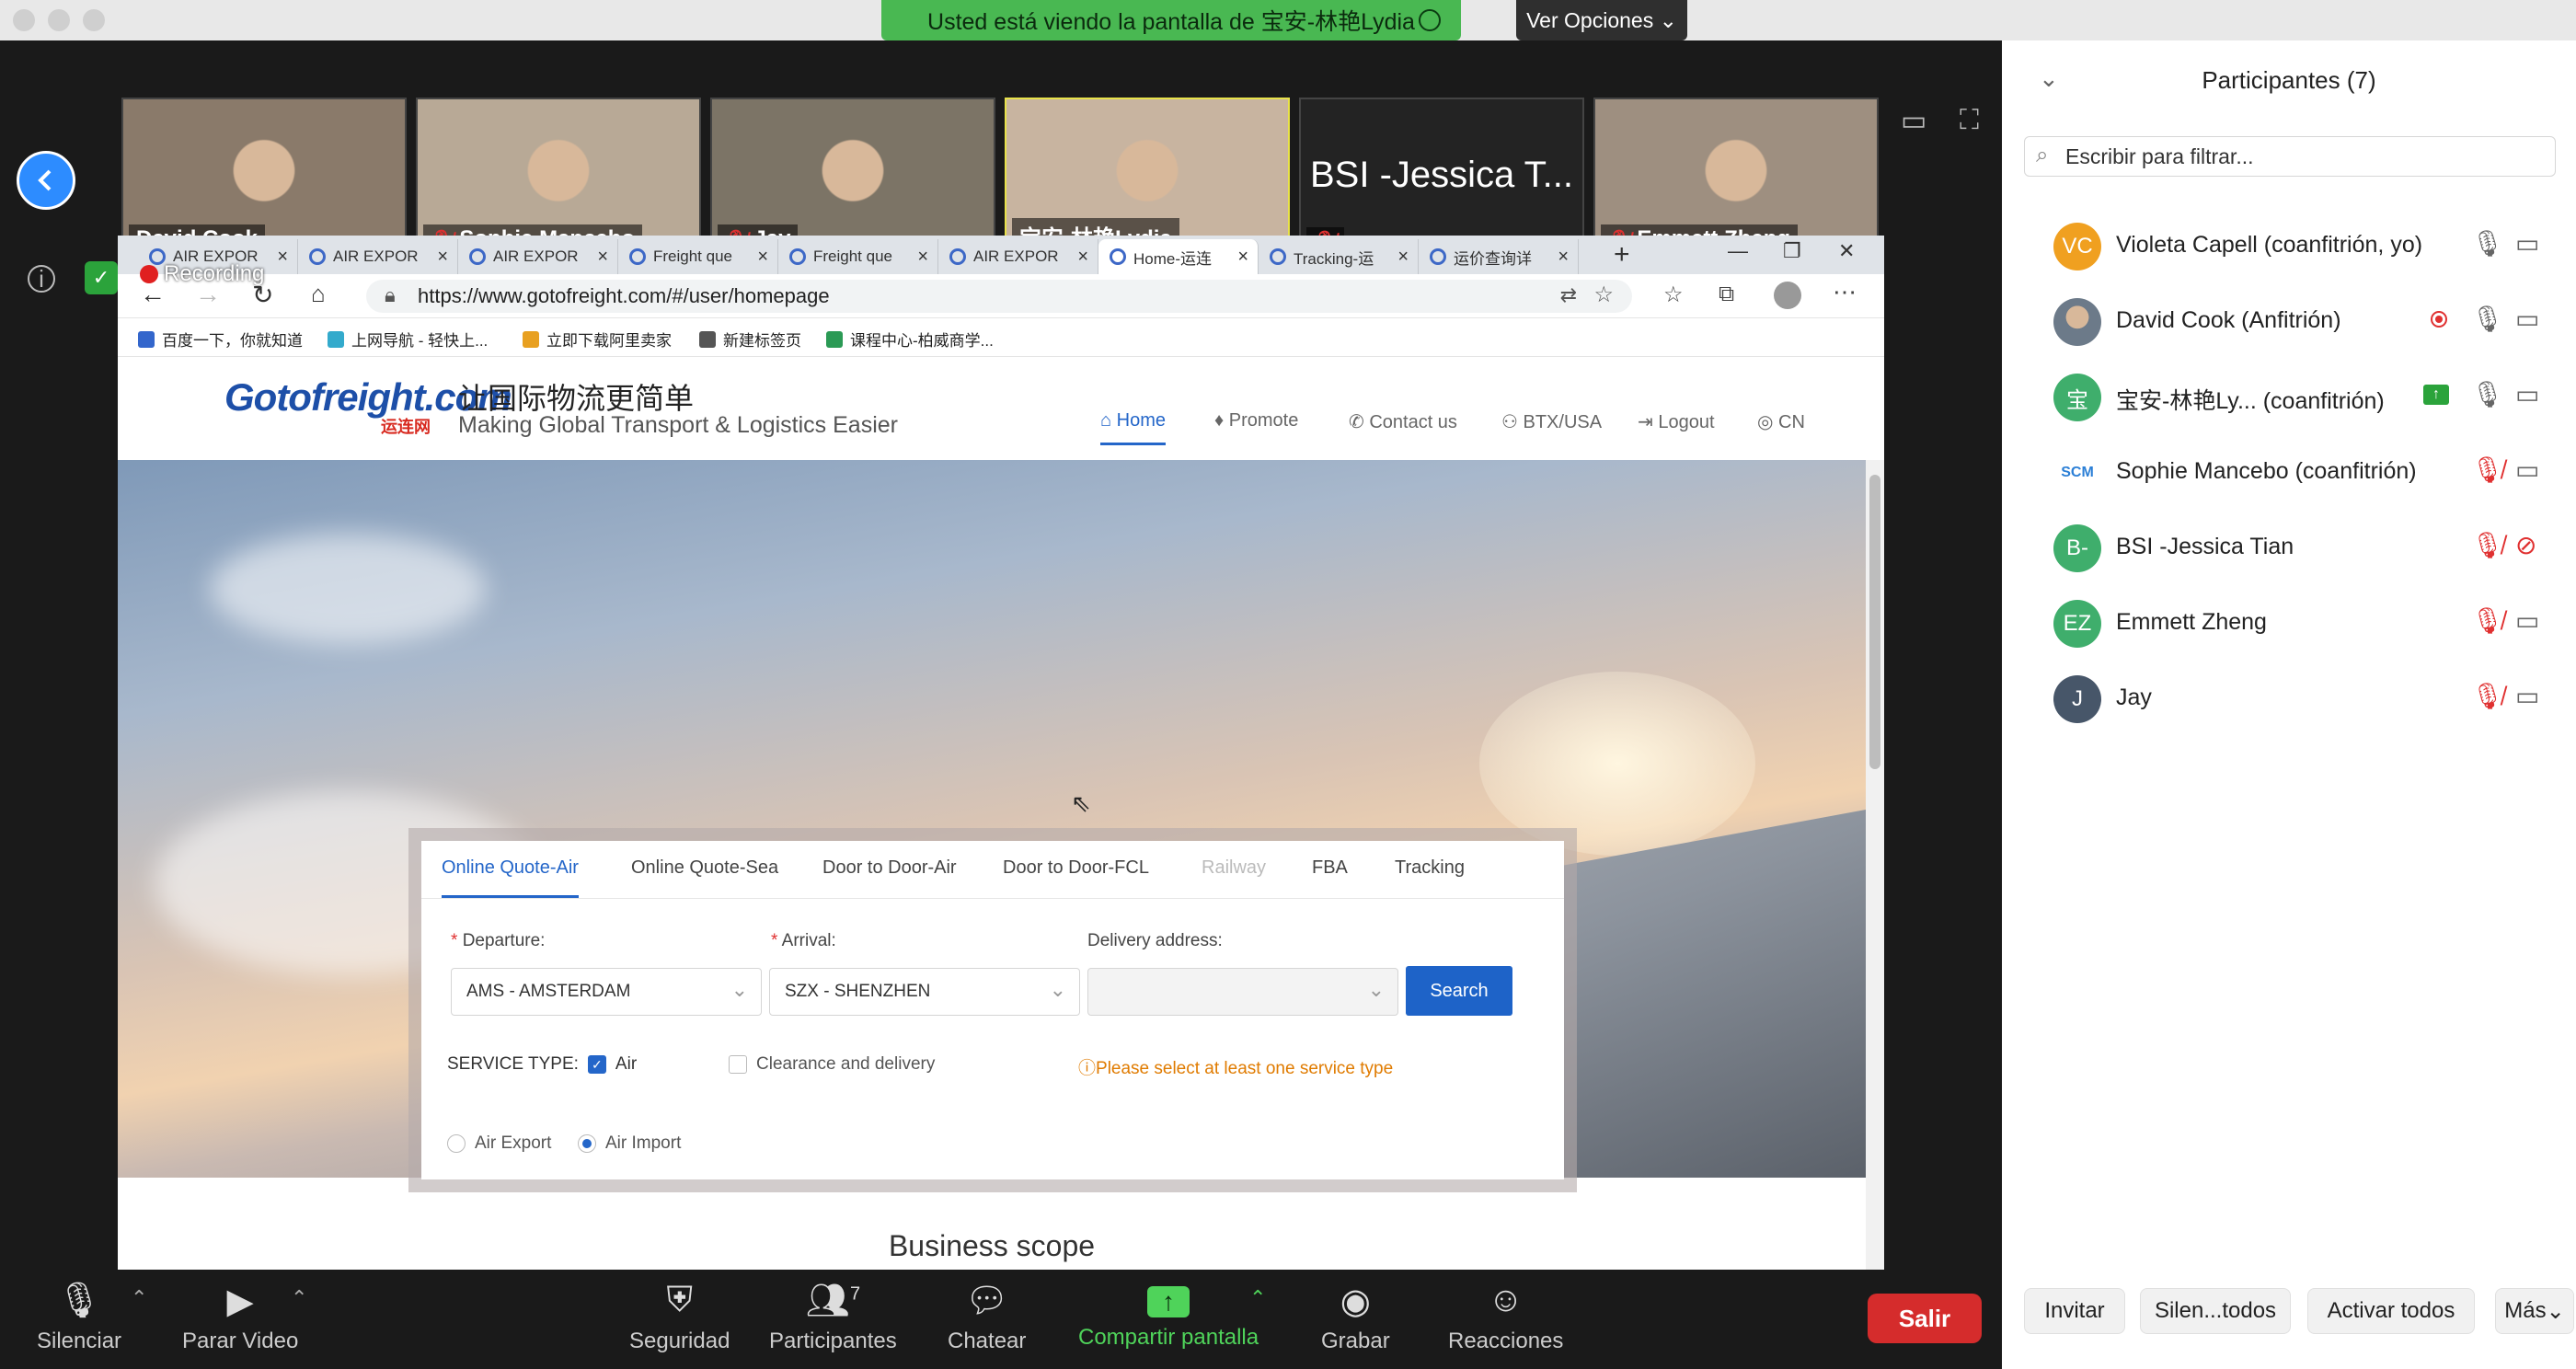  I want to click on more-menu-icon: ⋯, so click(1845, 292).